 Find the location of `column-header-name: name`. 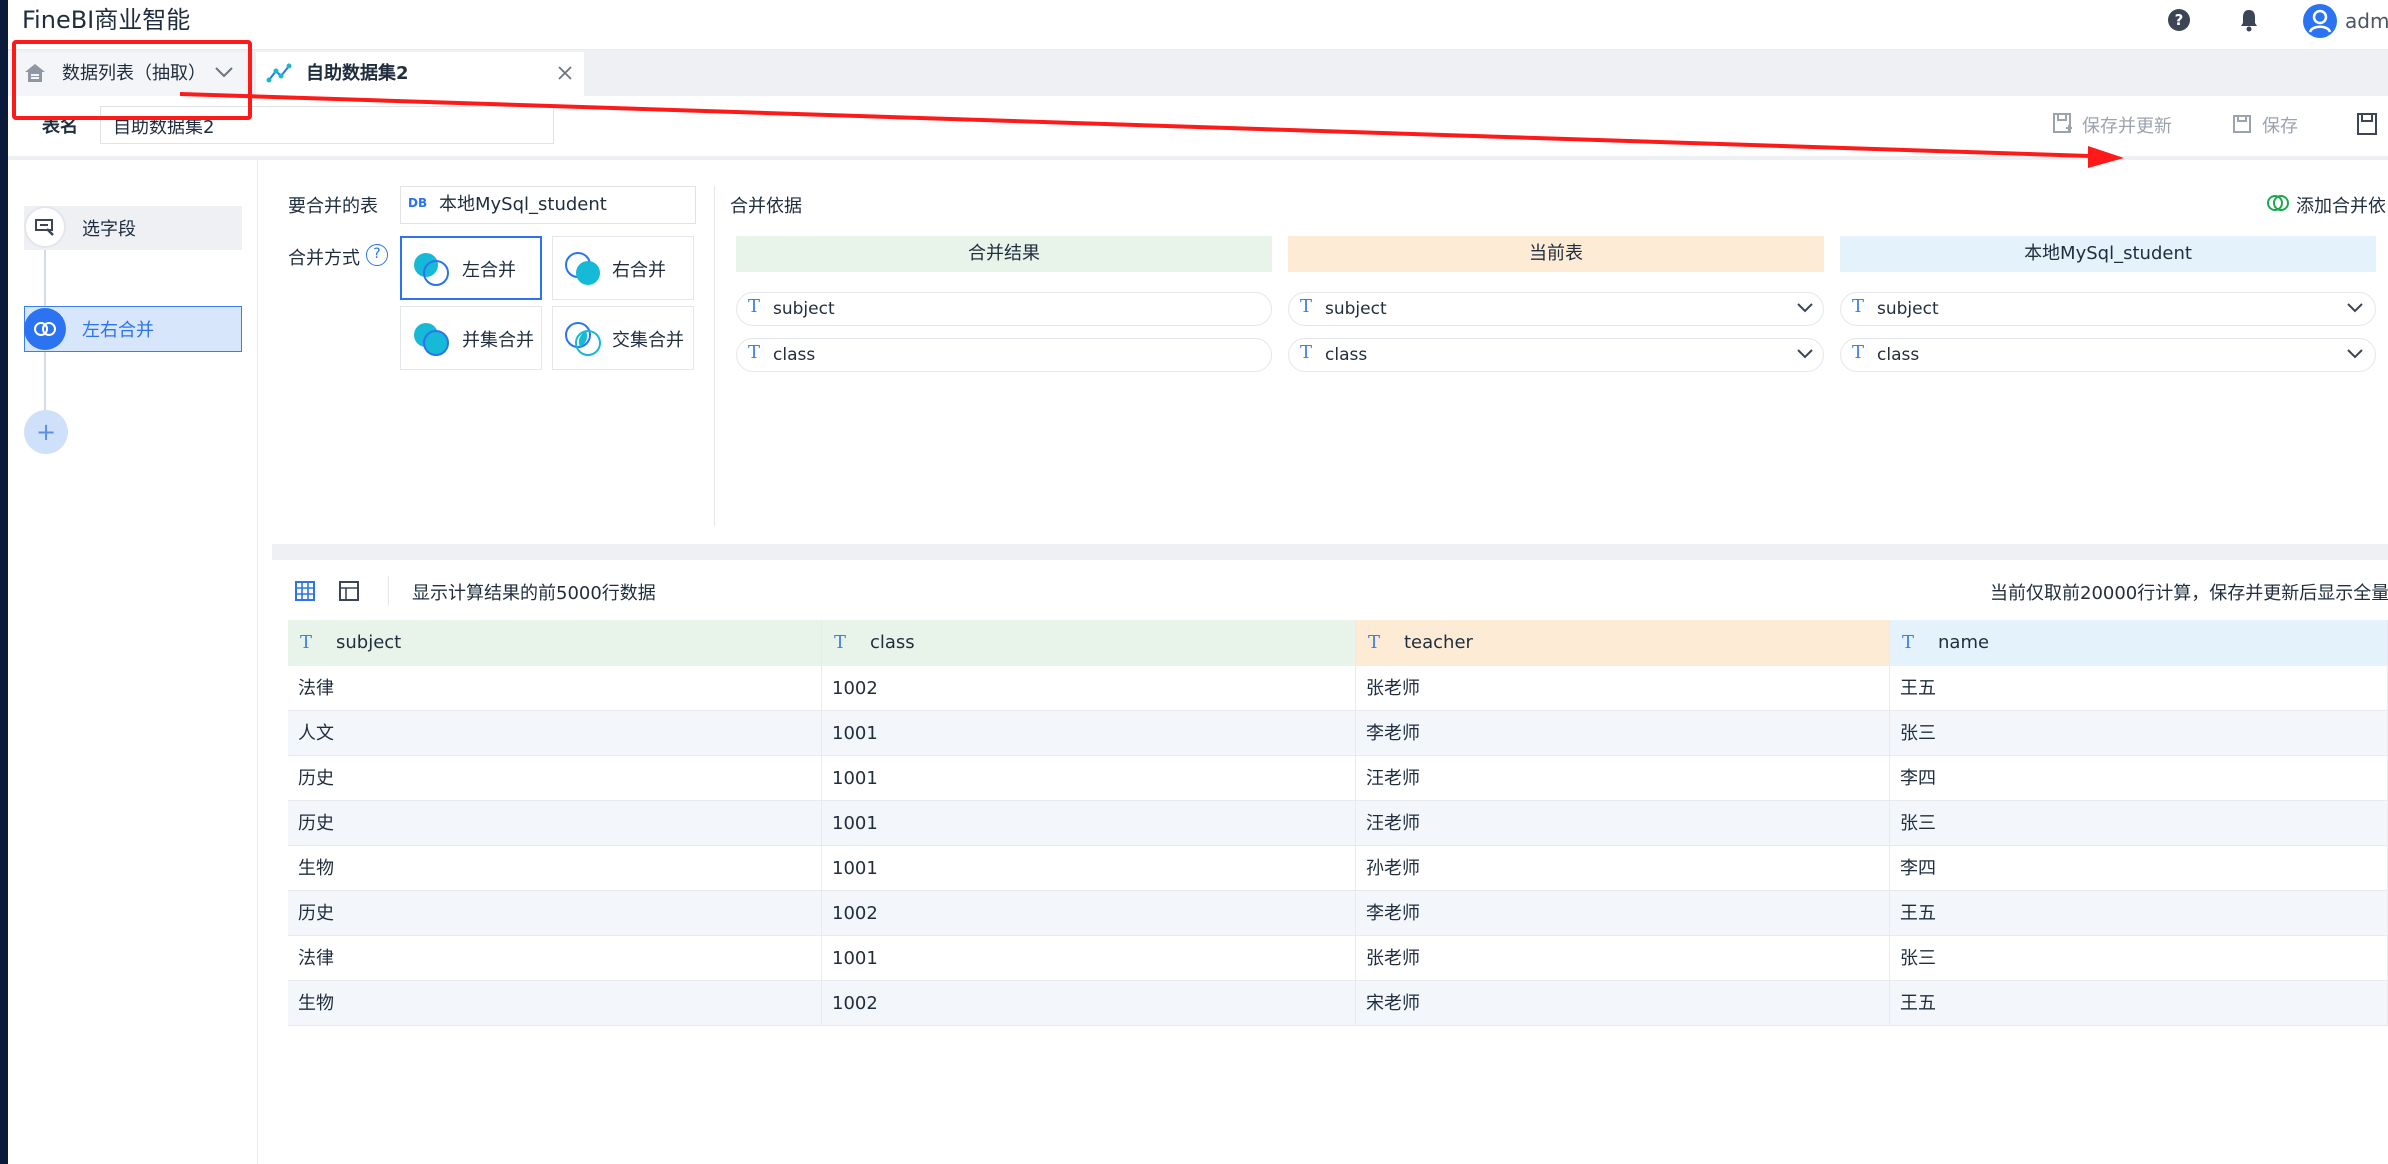

column-header-name: name is located at coordinates (2139, 643).